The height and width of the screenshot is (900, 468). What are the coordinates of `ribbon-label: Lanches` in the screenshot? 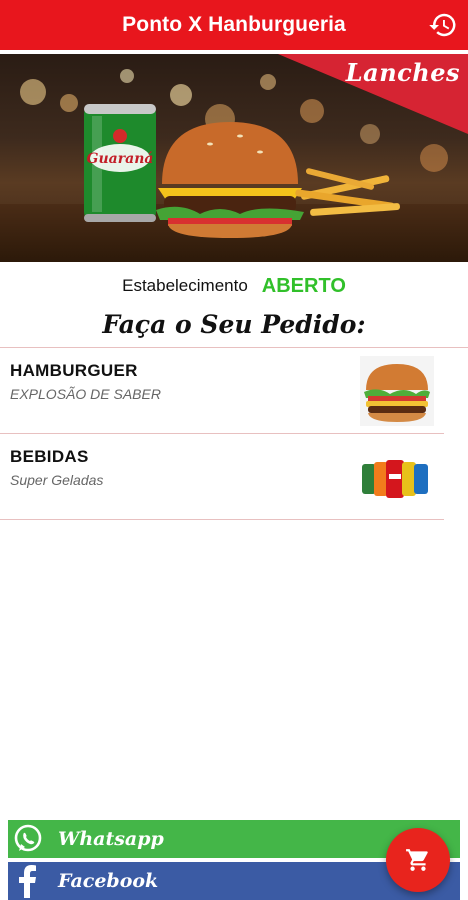 It's located at (402, 72).